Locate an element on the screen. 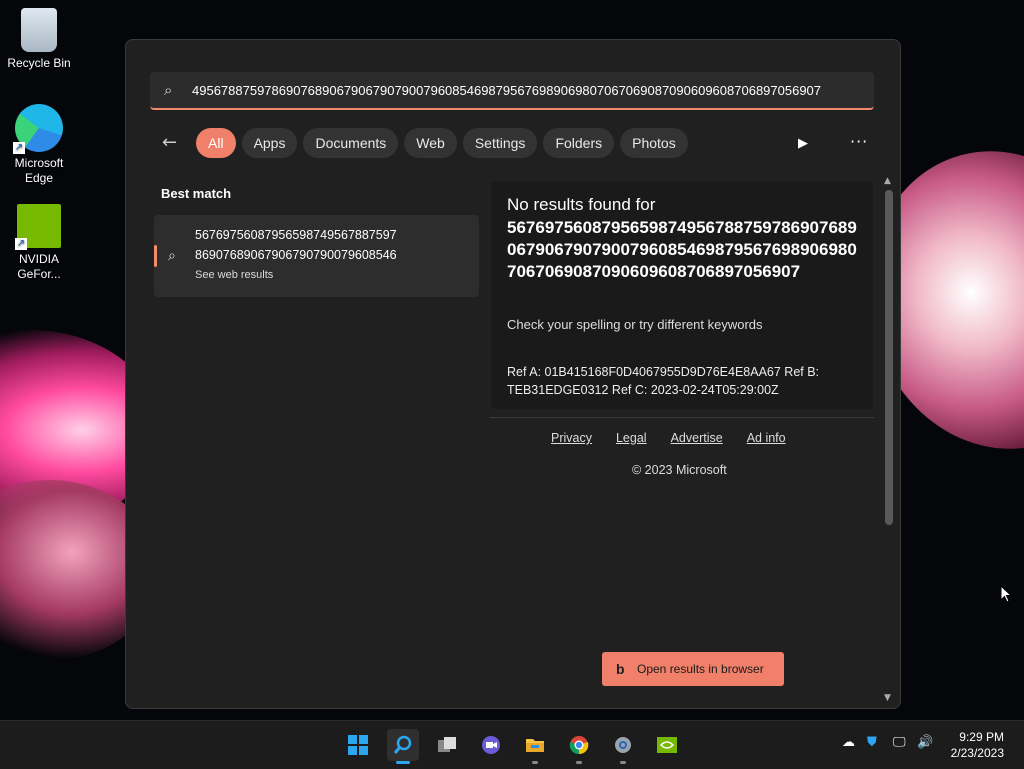 The width and height of the screenshot is (1024, 769). network-icon: 🖵 is located at coordinates (899, 742).